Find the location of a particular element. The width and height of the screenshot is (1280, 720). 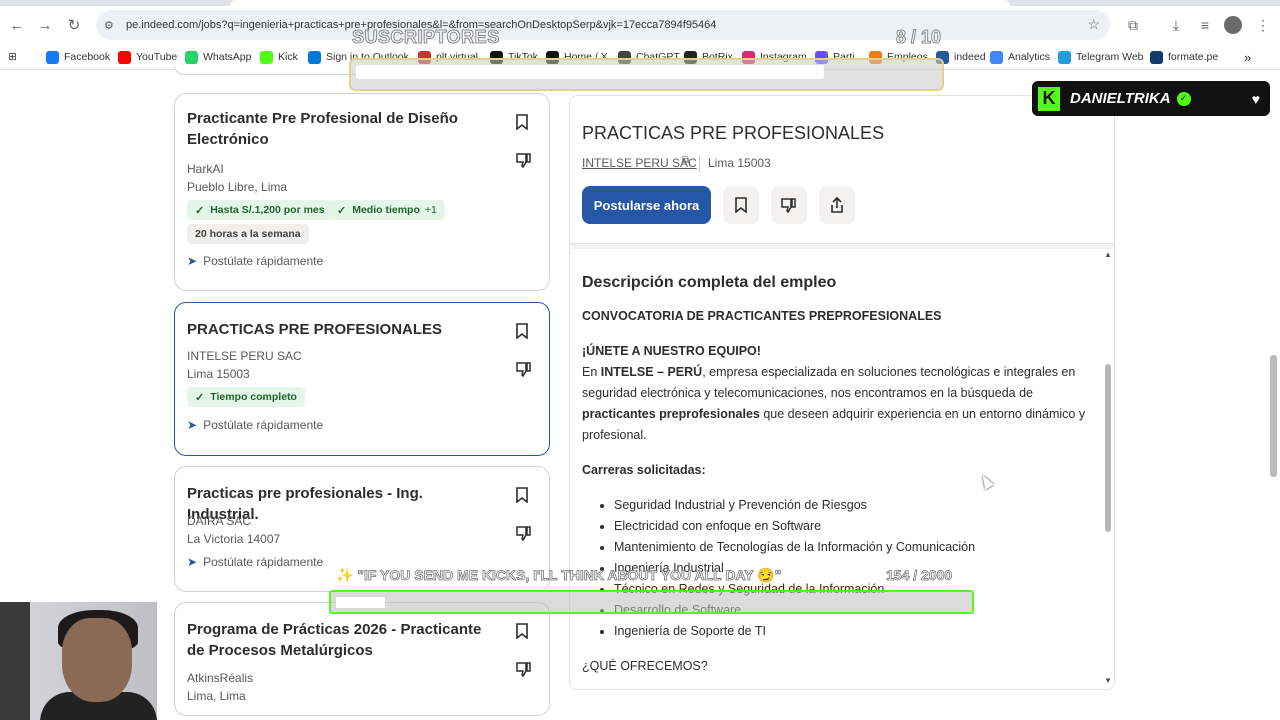

bookmark-telegram-web: Telegram Web is located at coordinates (1101, 57).